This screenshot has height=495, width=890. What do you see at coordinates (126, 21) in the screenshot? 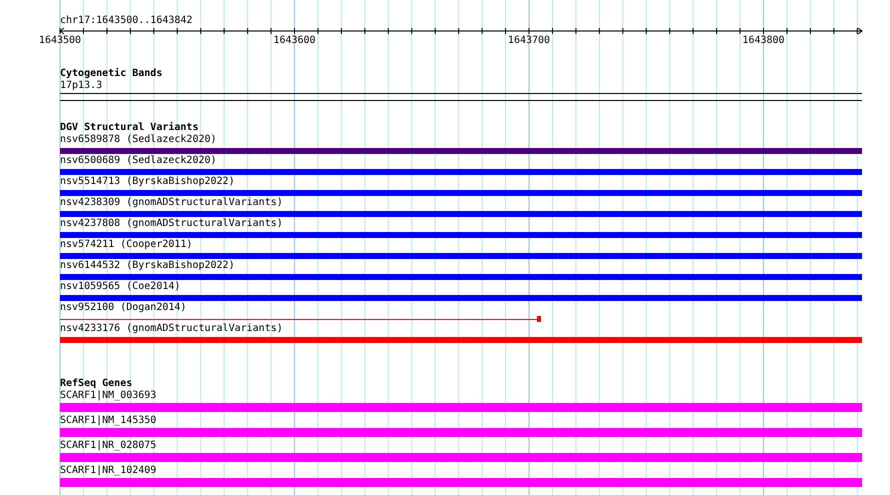
I see `ruler-location: chr17:1643500..1643842` at bounding box center [126, 21].